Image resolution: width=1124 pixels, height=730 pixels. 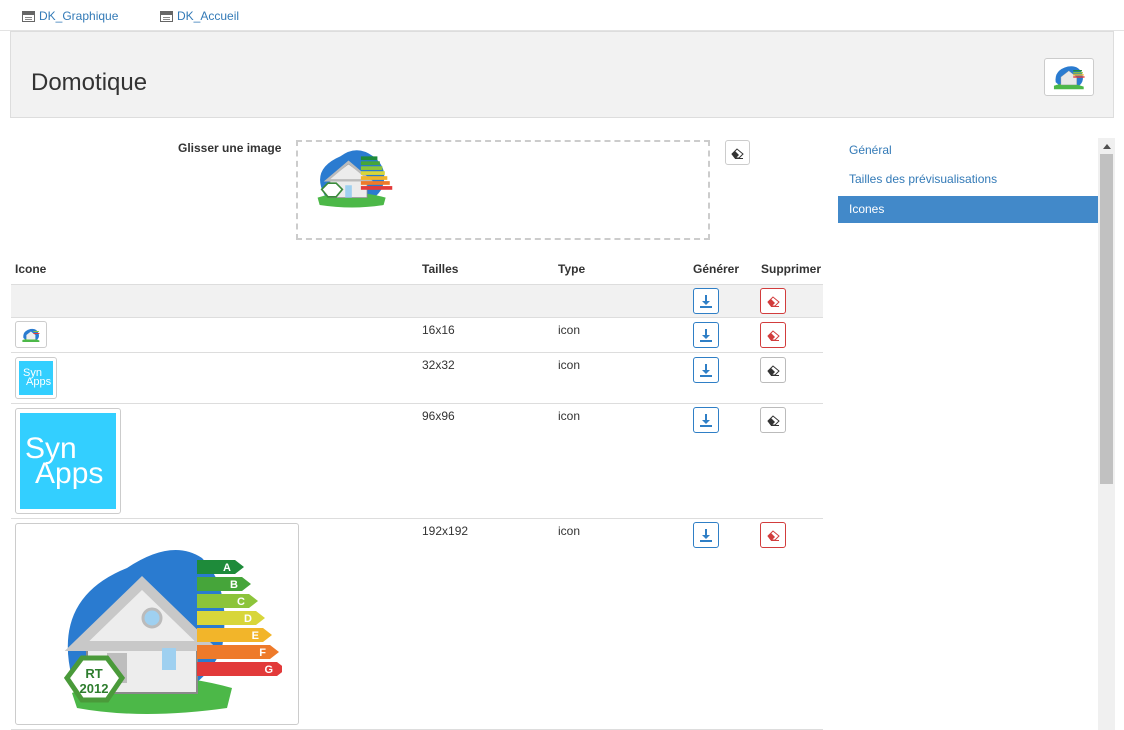 I want to click on column-header-delete: Supprimer, so click(x=791, y=269).